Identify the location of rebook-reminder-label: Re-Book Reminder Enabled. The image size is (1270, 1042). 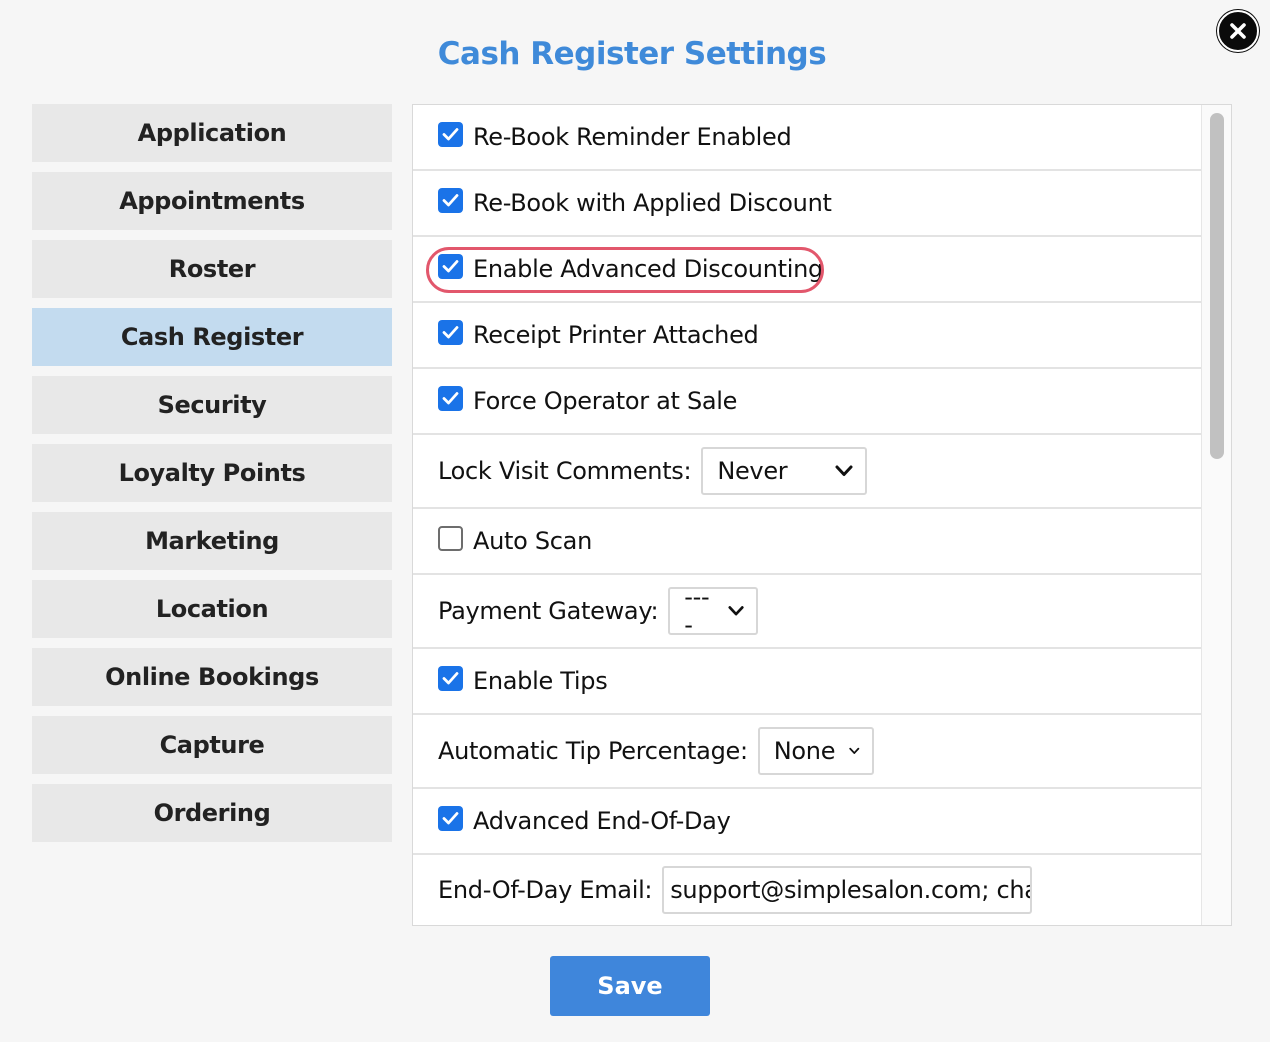
(632, 137).